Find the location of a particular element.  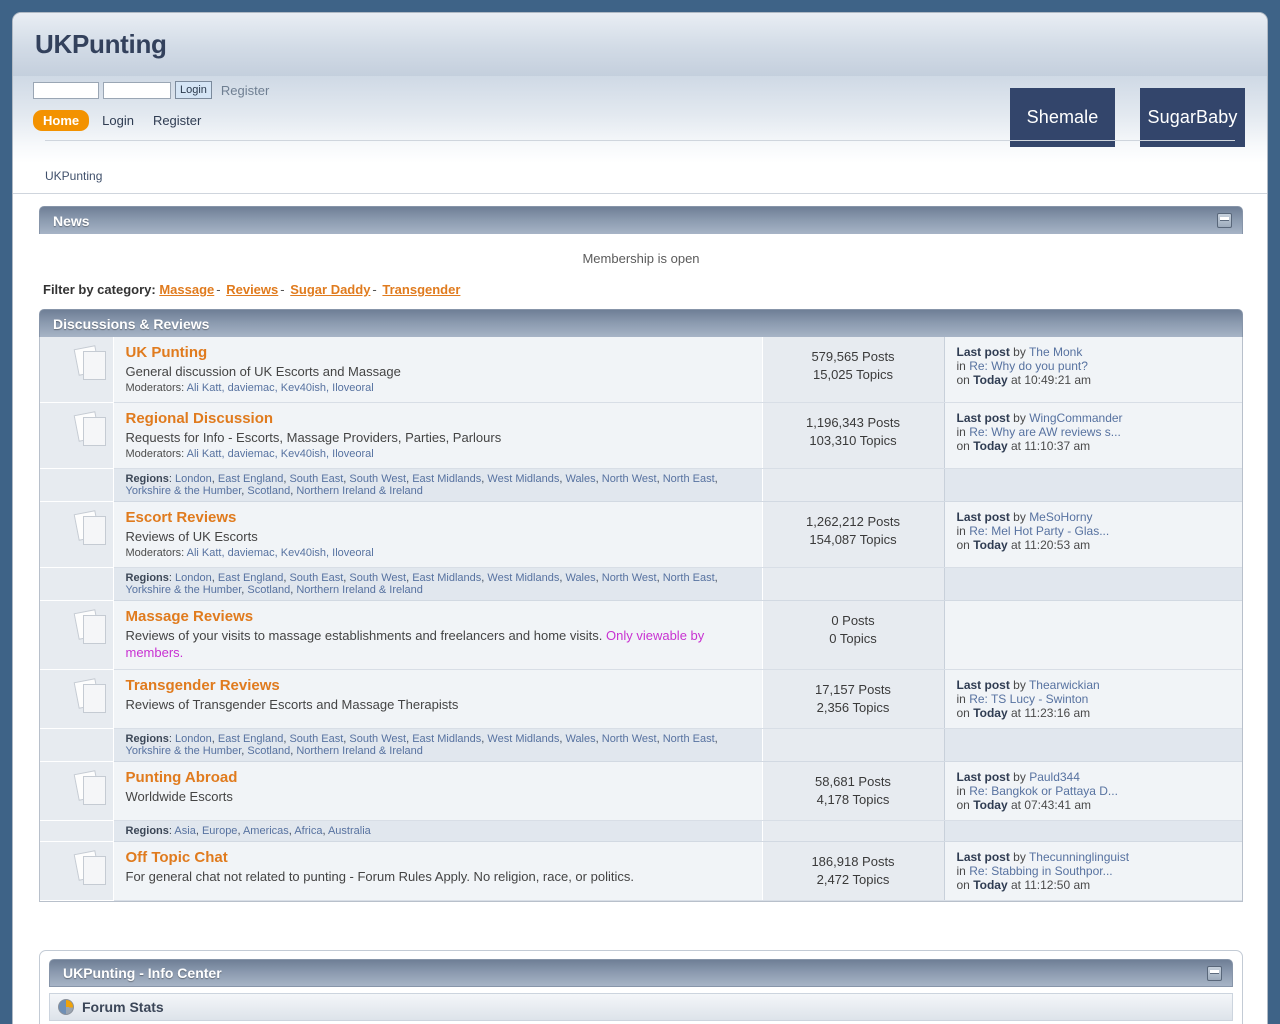

post-count: 17,157 Posts is located at coordinates (853, 689).